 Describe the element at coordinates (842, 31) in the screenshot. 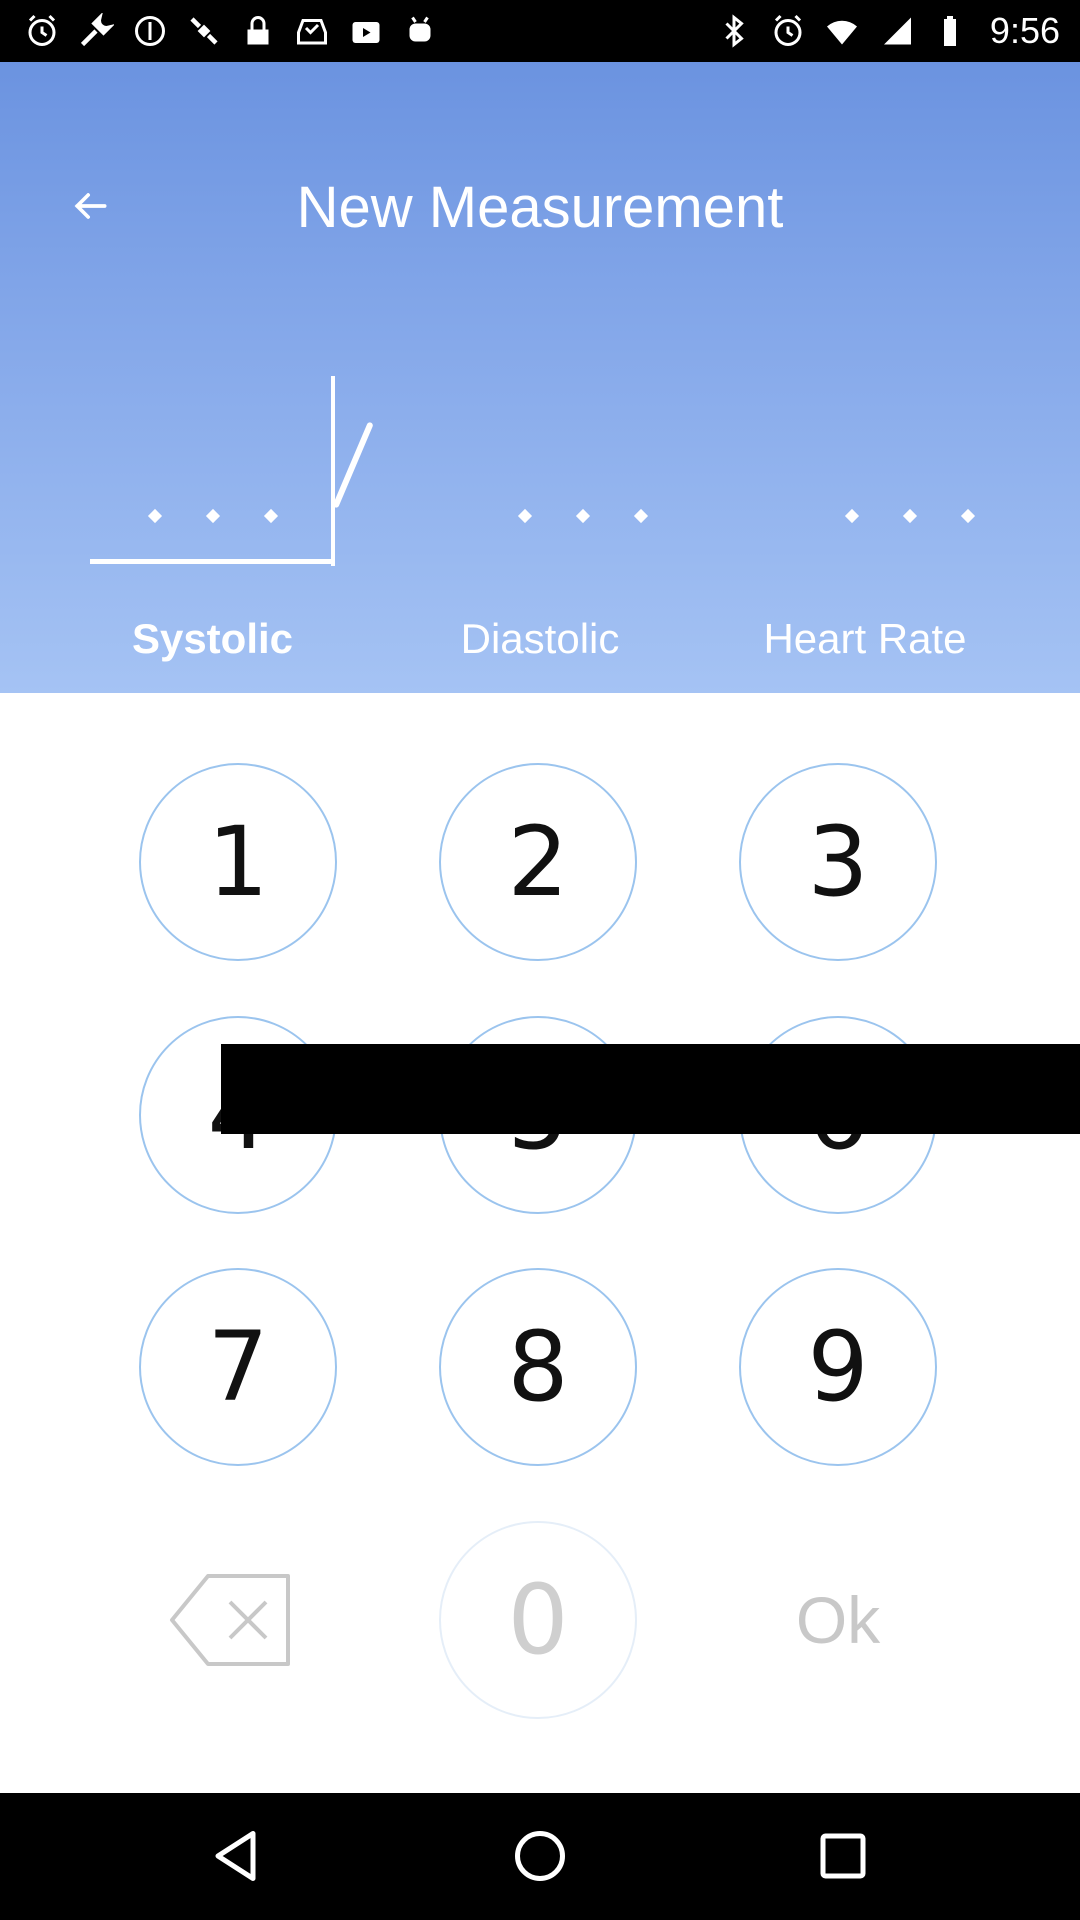

I see `wifi-icon` at that location.